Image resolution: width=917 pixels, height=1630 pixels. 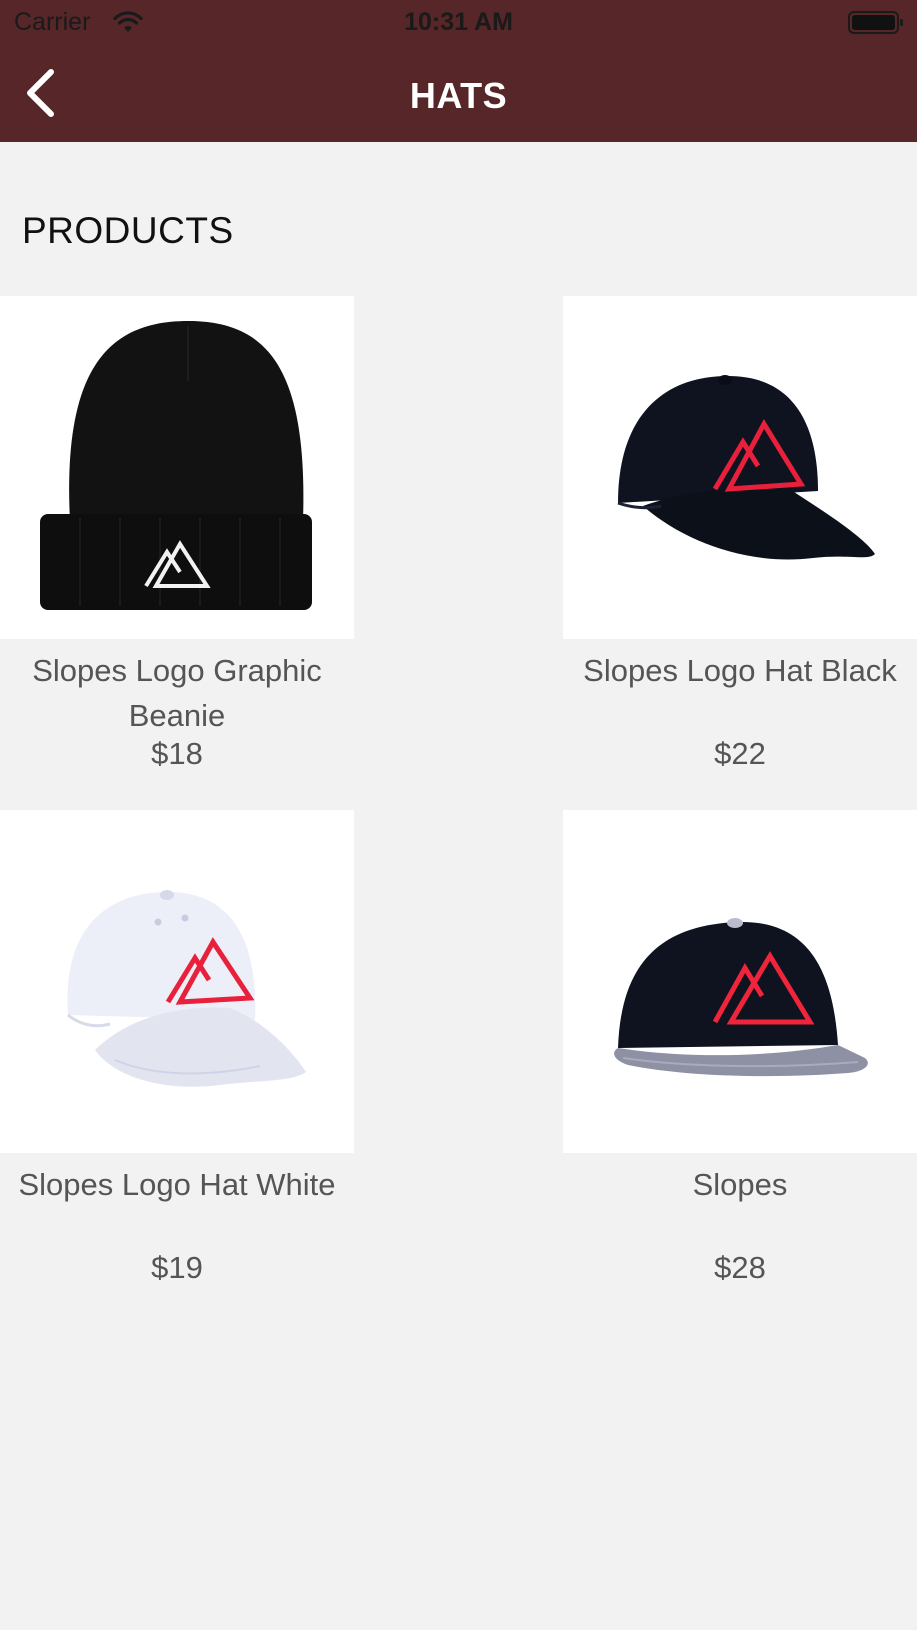 I want to click on product-card: Slopes $28, so click(x=740, y=1066).